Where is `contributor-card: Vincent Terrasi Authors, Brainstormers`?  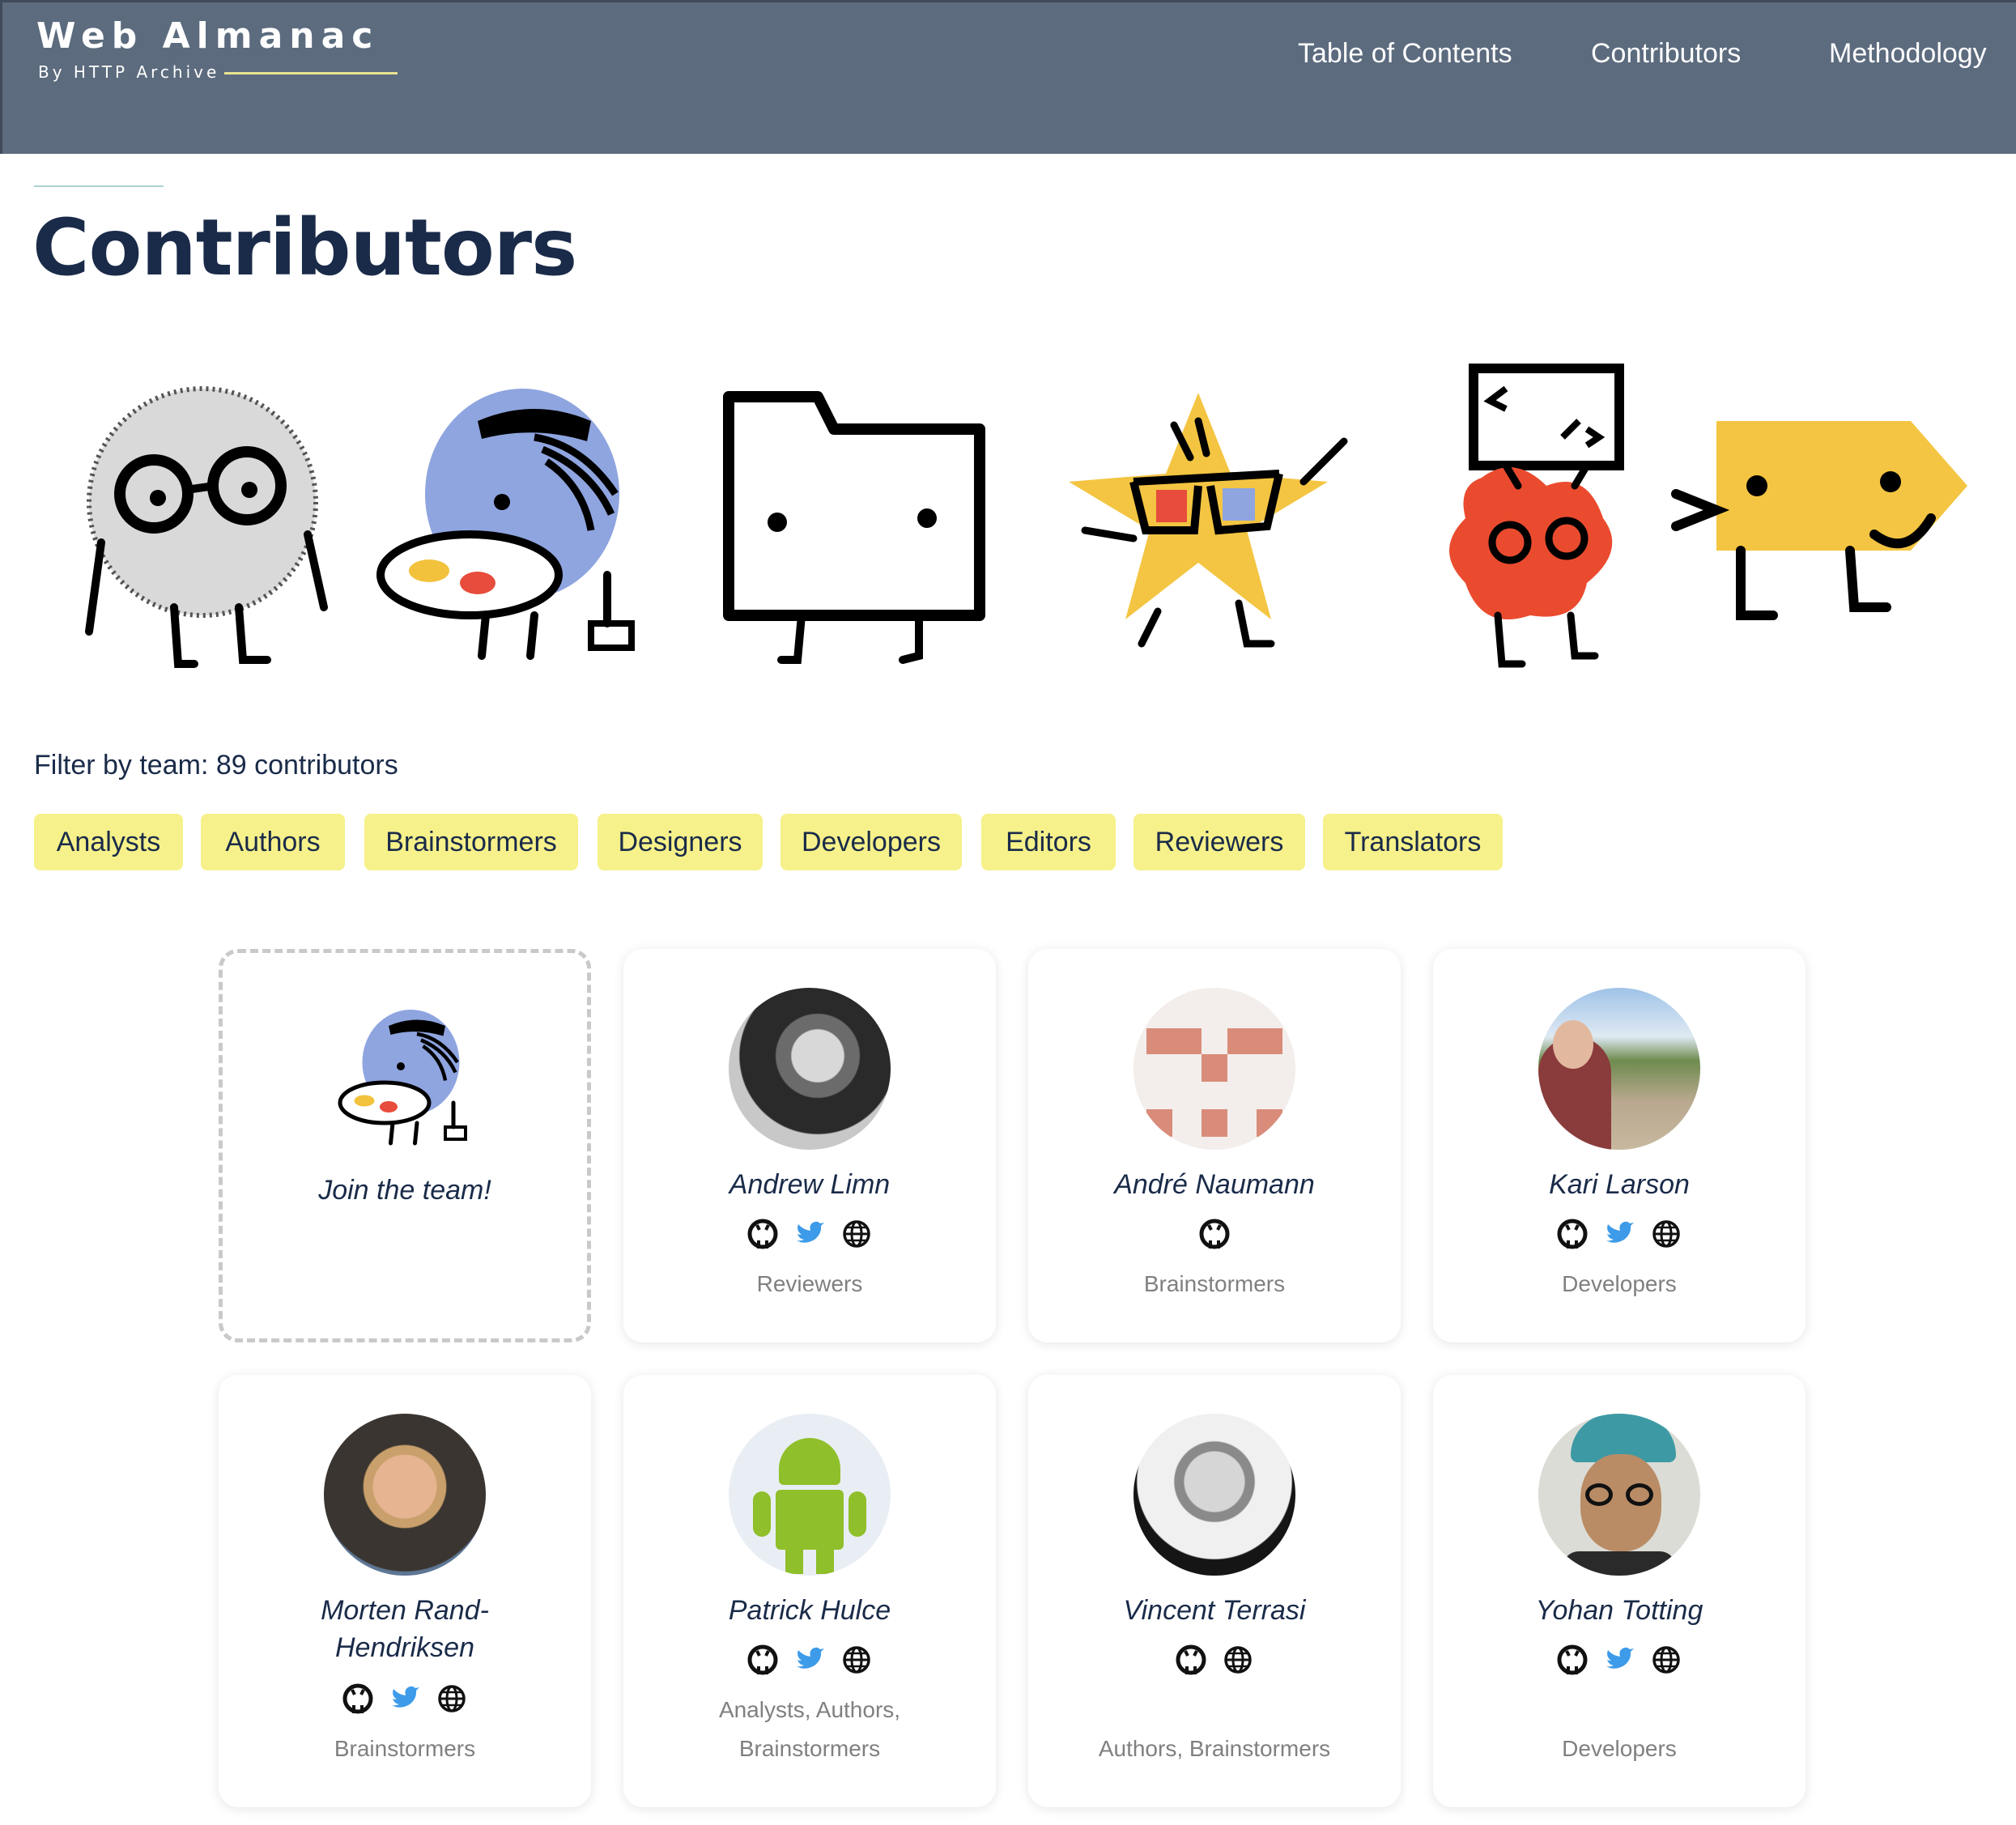
contributor-card: Vincent Terrasi Authors, Brainstormers is located at coordinates (1215, 1591).